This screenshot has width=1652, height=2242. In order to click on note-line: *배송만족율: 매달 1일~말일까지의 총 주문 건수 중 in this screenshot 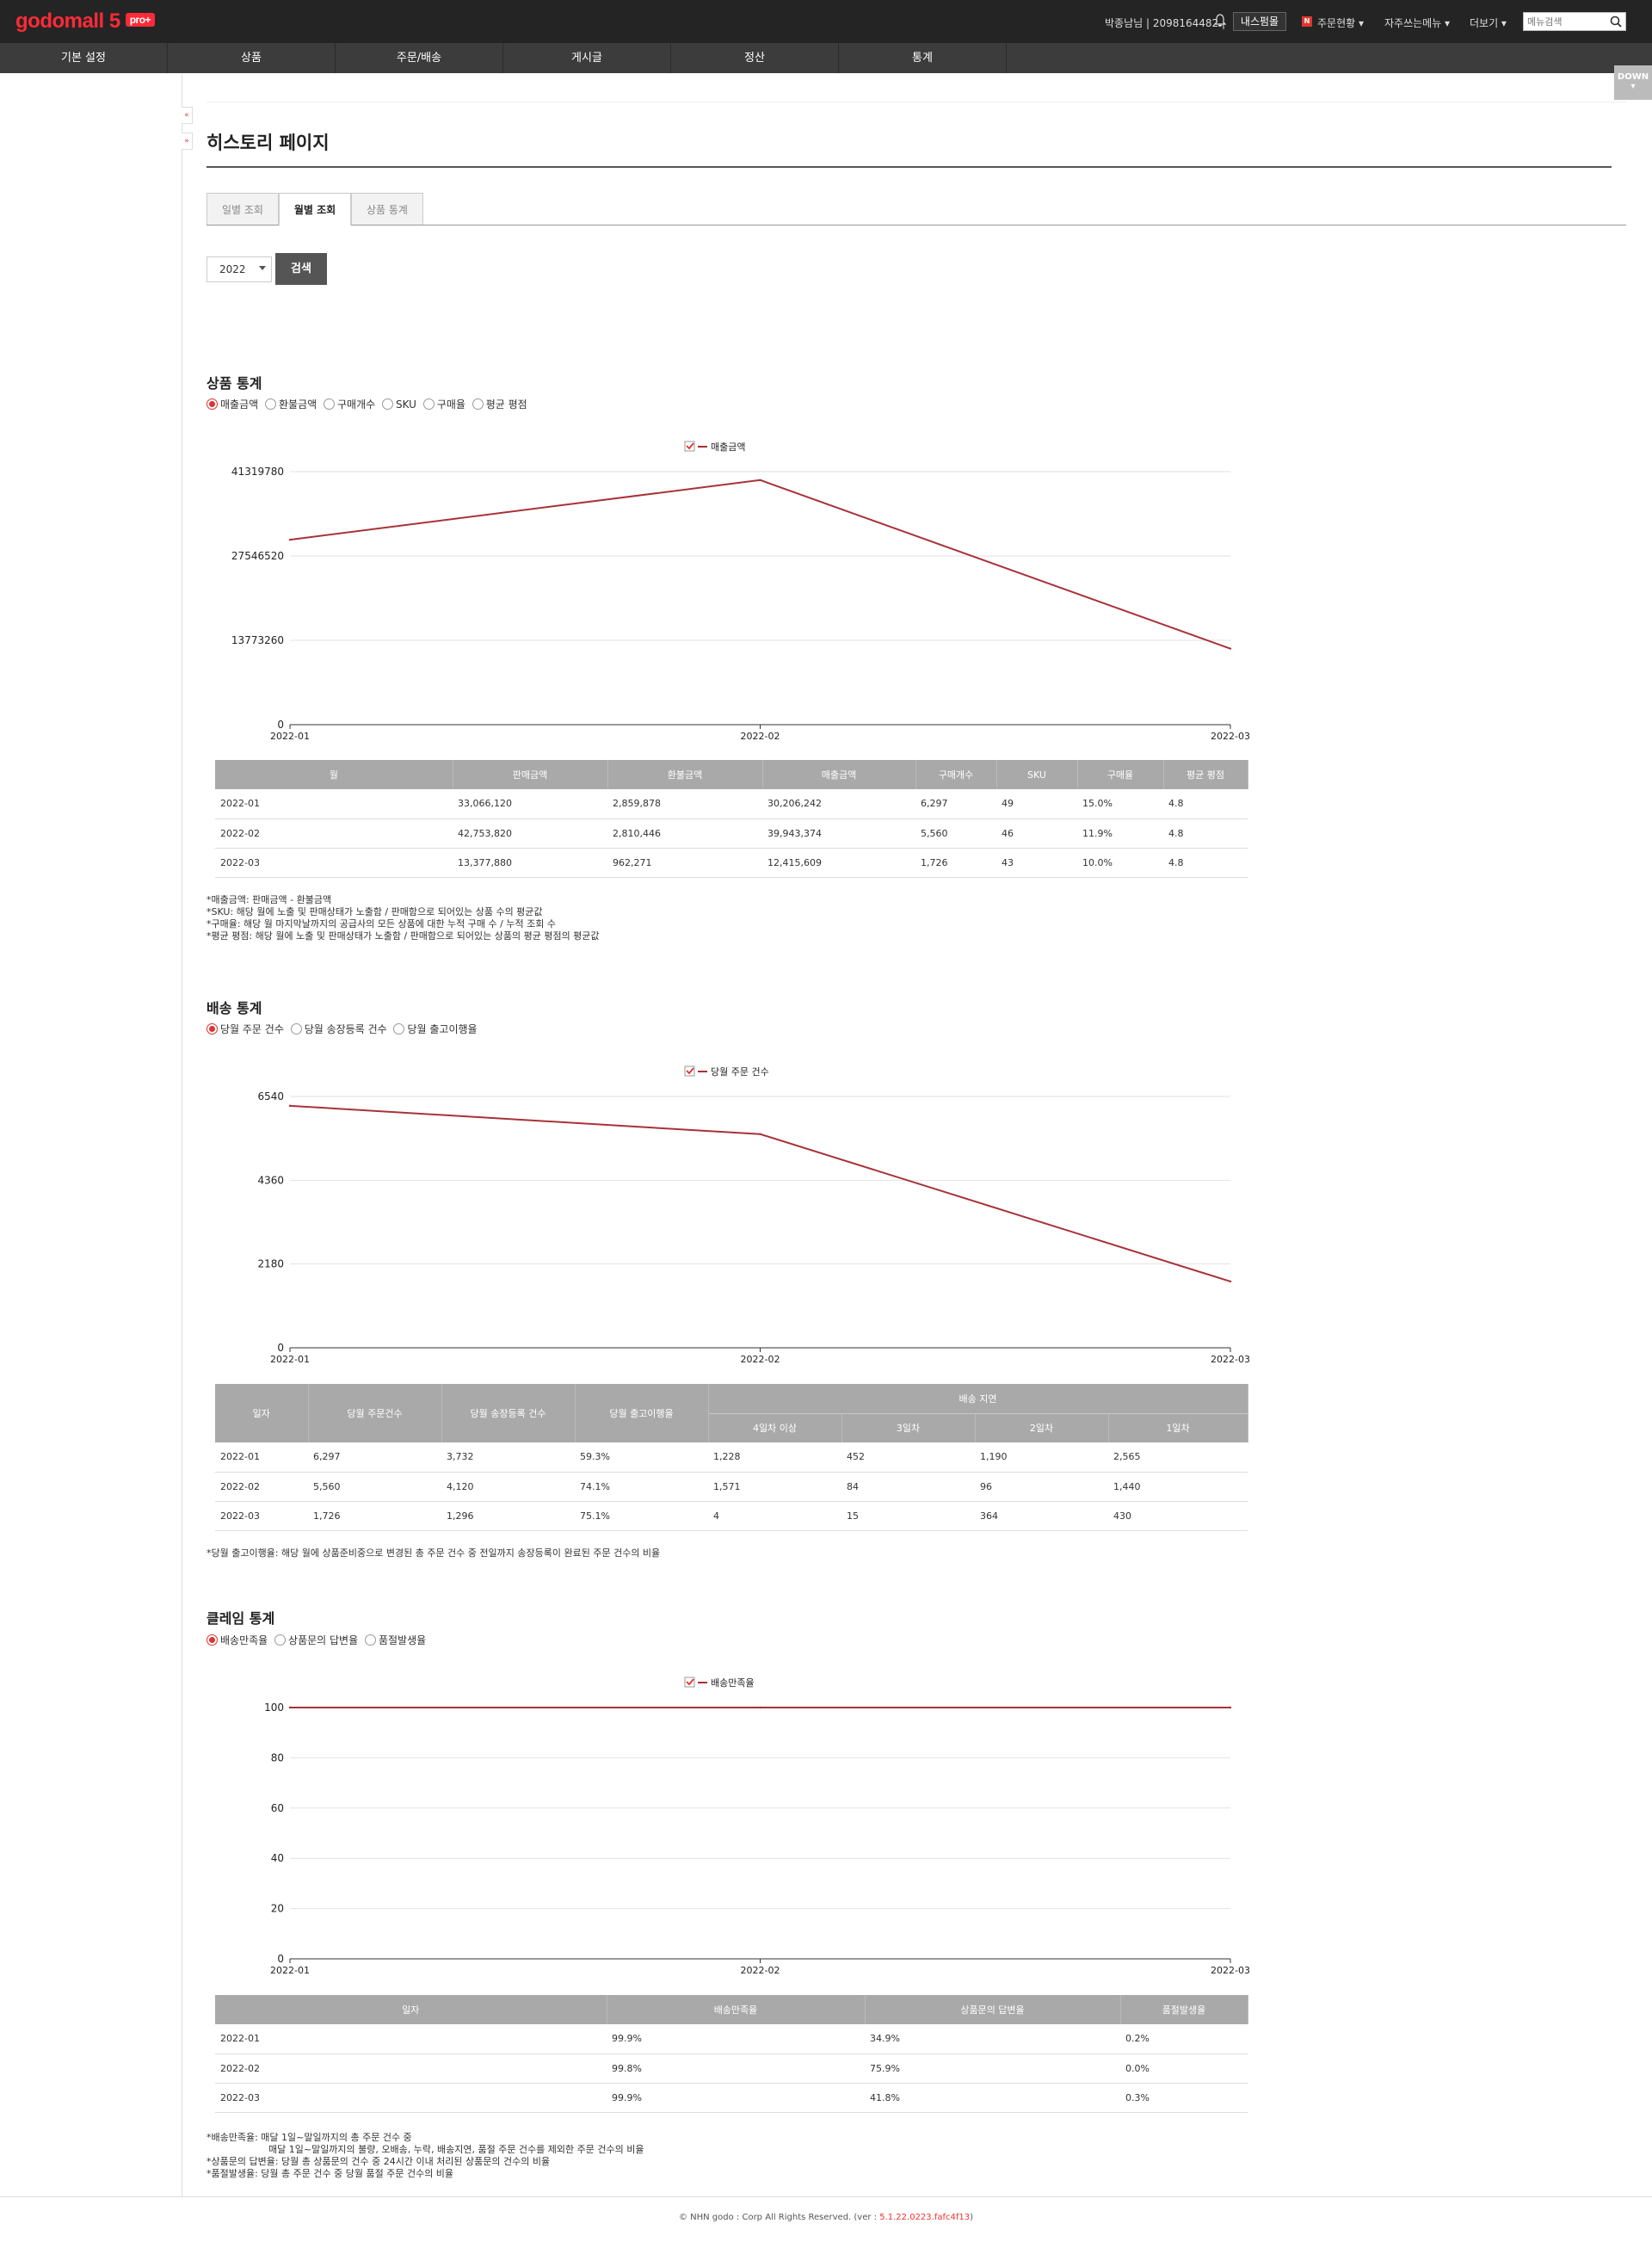, I will do `click(309, 2137)`.